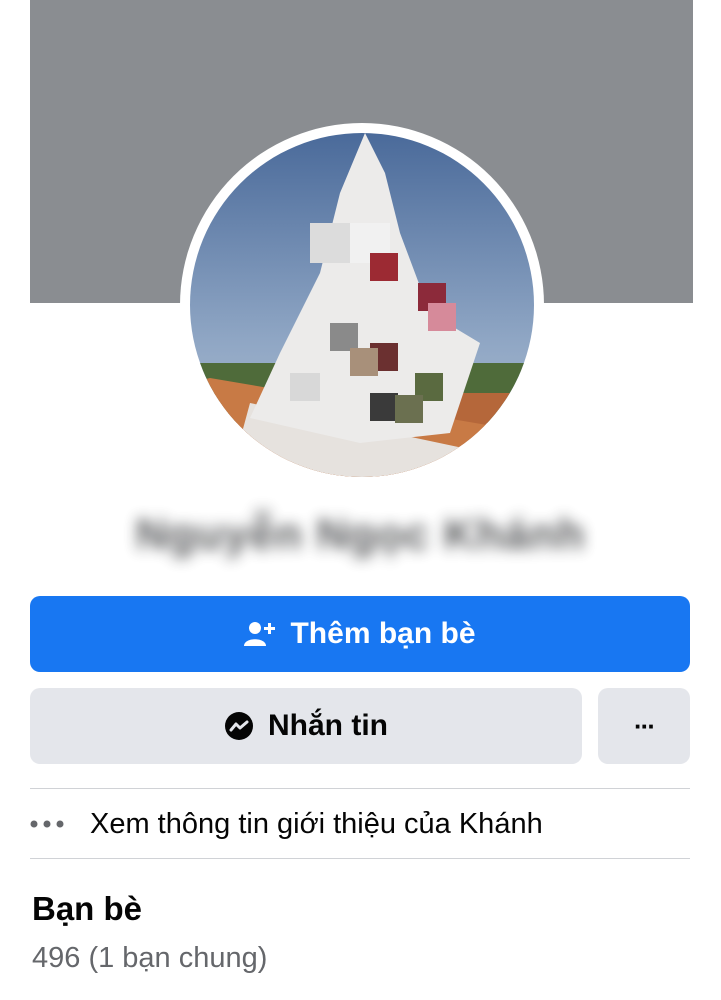 Image resolution: width=721 pixels, height=1000 pixels. I want to click on add-friend-label: Thêm bạn bè, so click(383, 633).